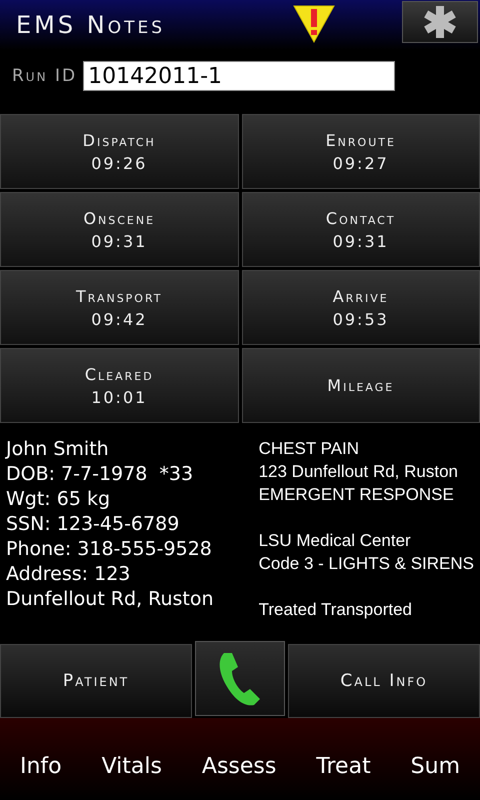 The height and width of the screenshot is (800, 480). Describe the element at coordinates (240, 678) in the screenshot. I see `call-button` at that location.